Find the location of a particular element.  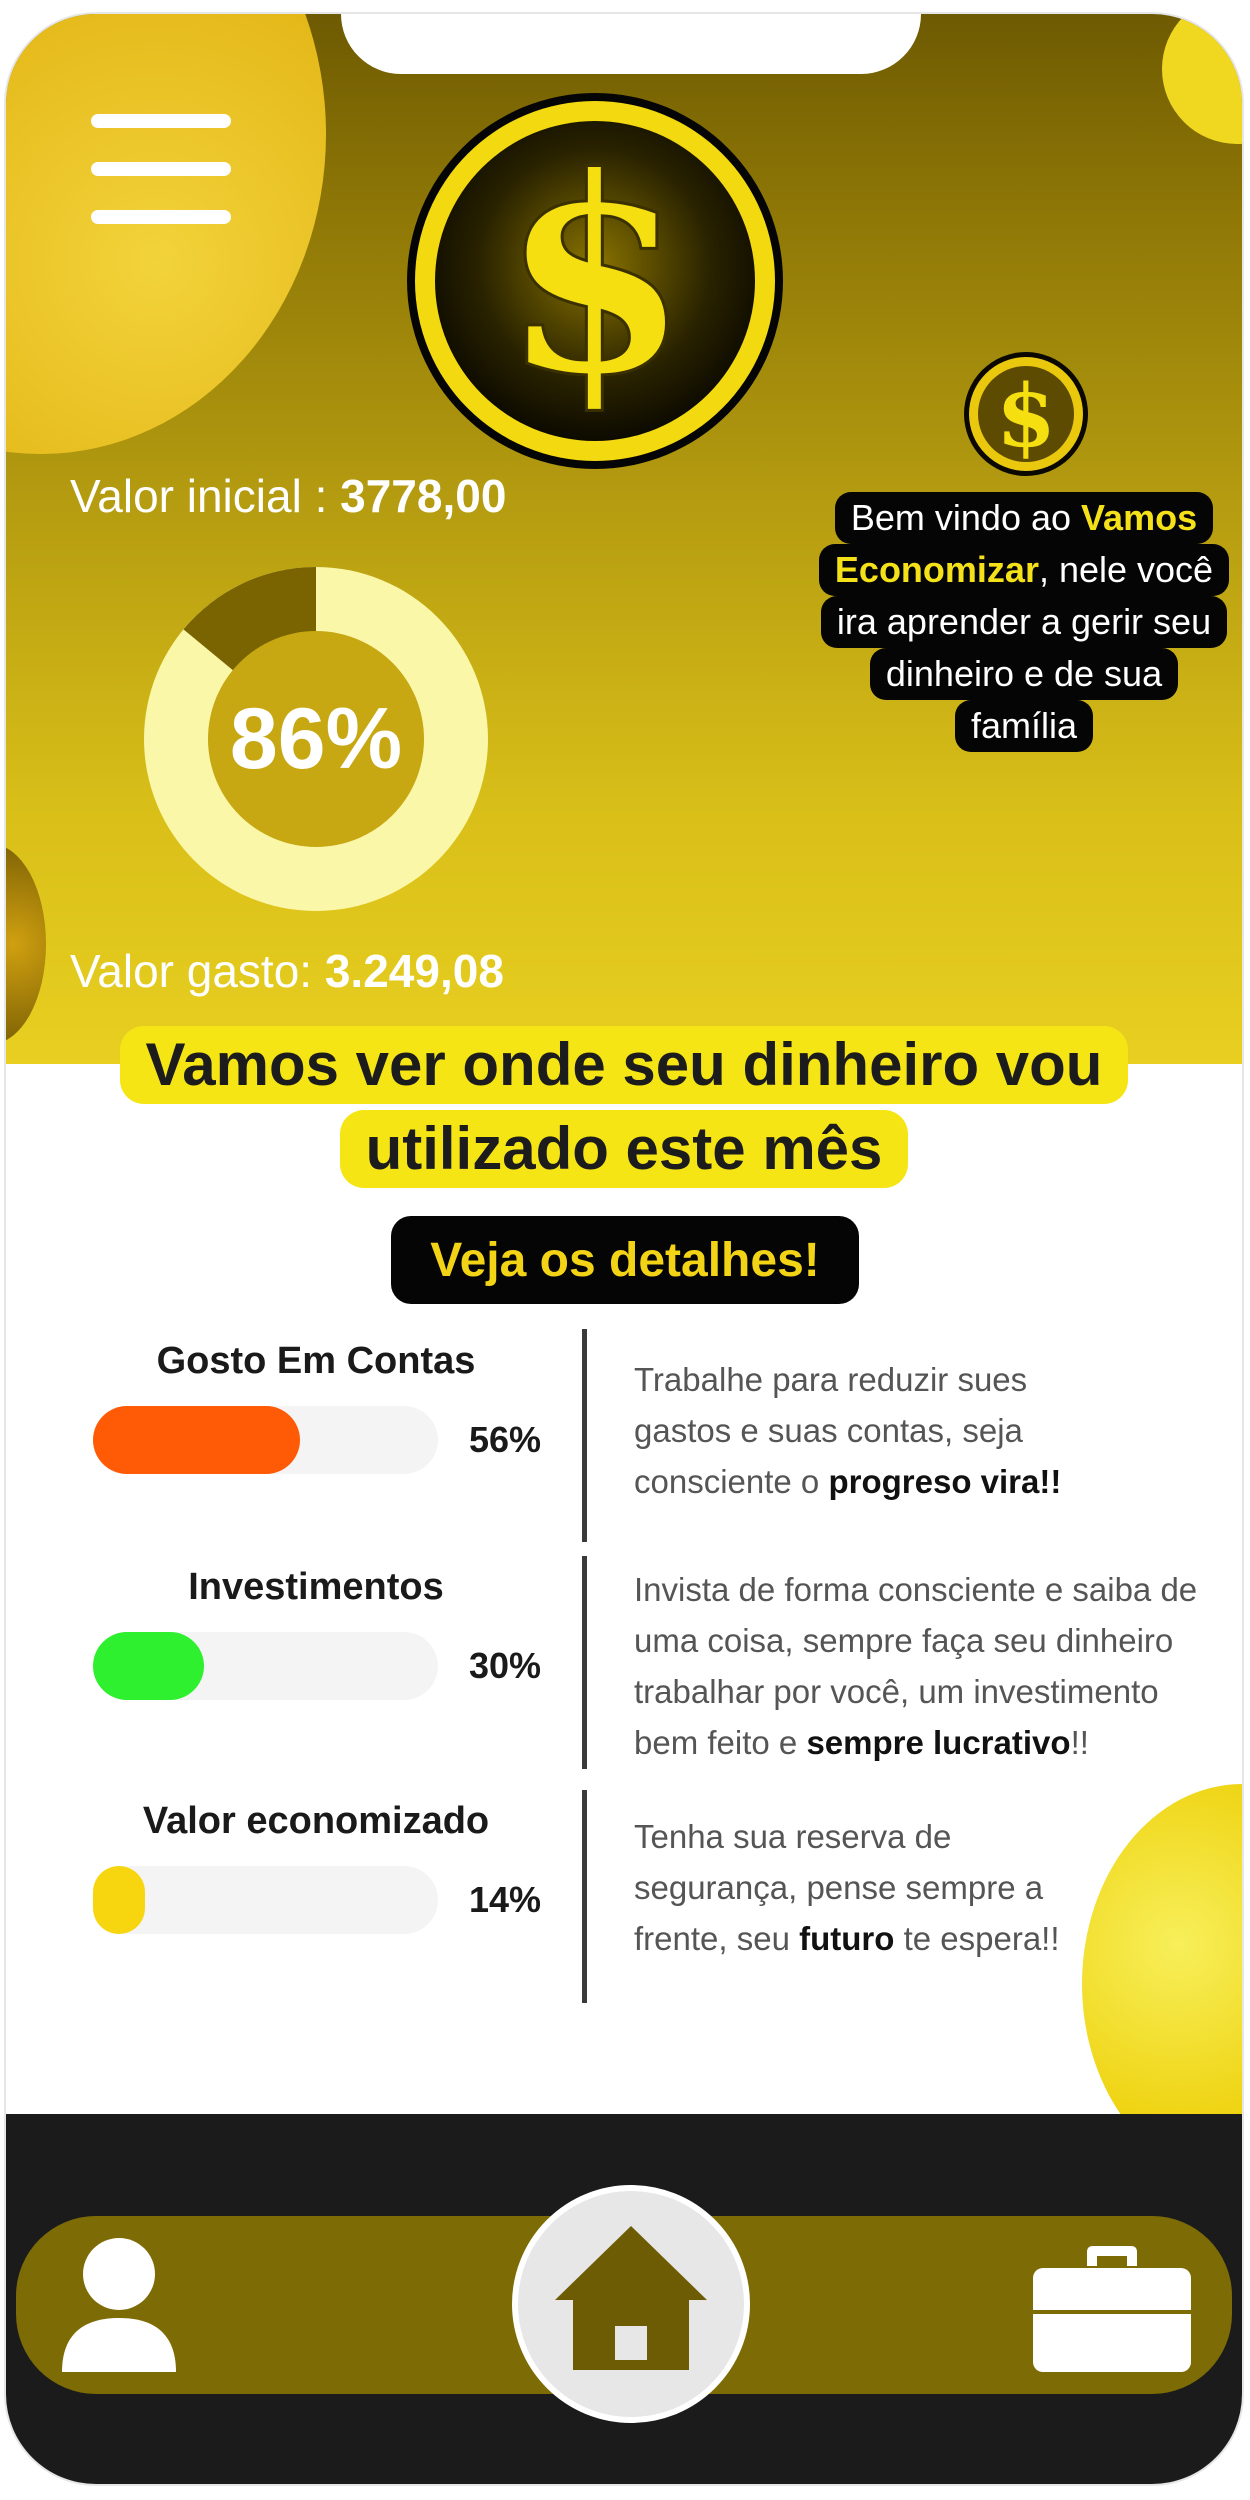

heading-line-1: Vamos ver onde seu dinheiro vou is located at coordinates (624, 1065).